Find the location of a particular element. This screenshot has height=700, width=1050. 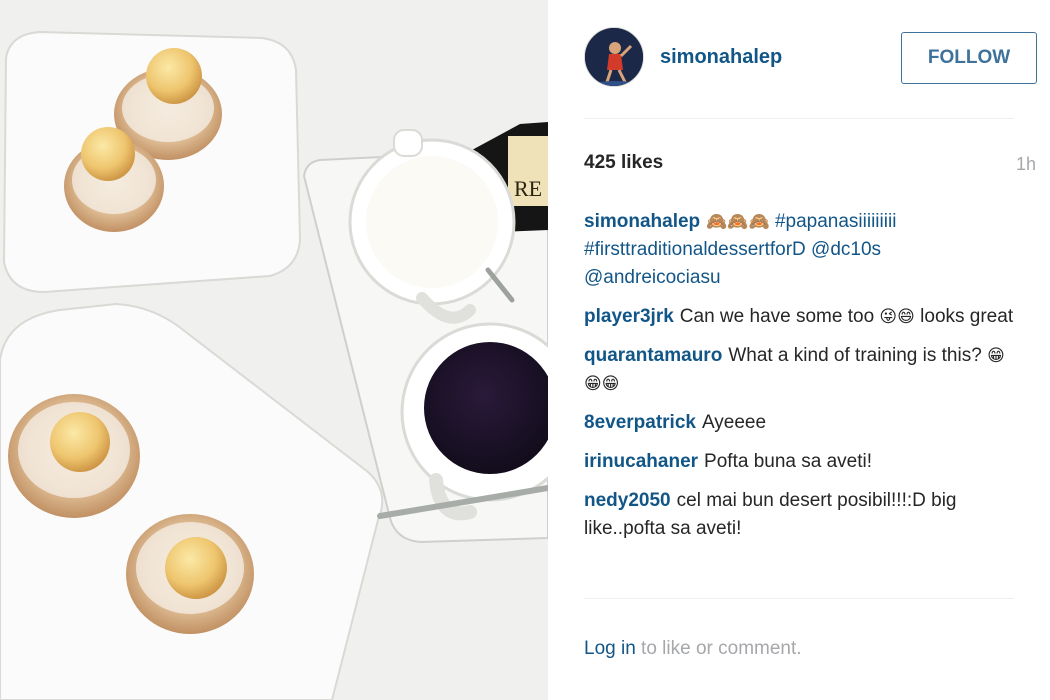

mention-andreicociasu: @andreicociasu is located at coordinates (652, 277).